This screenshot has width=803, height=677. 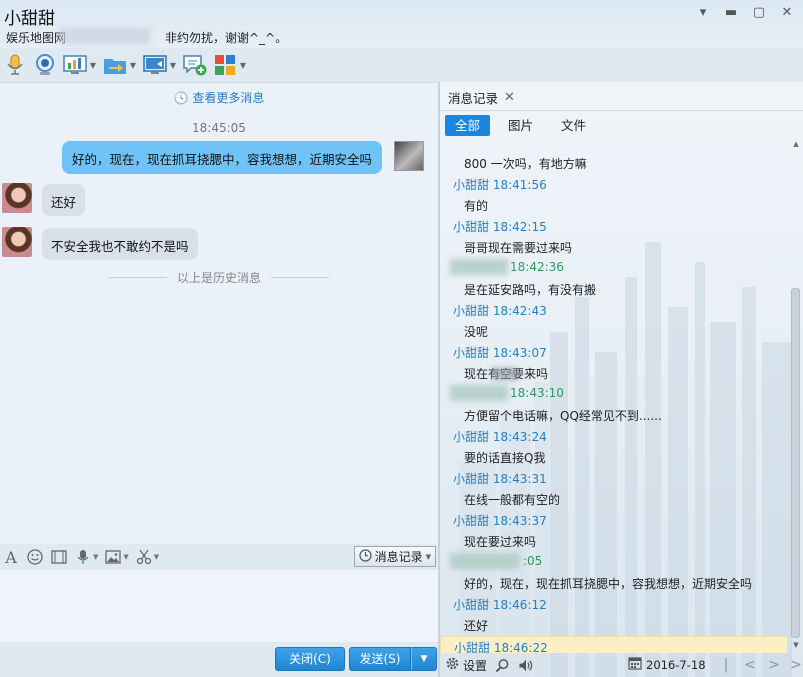 What do you see at coordinates (796, 646) in the screenshot?
I see `scroll-down-icon: ▼` at bounding box center [796, 646].